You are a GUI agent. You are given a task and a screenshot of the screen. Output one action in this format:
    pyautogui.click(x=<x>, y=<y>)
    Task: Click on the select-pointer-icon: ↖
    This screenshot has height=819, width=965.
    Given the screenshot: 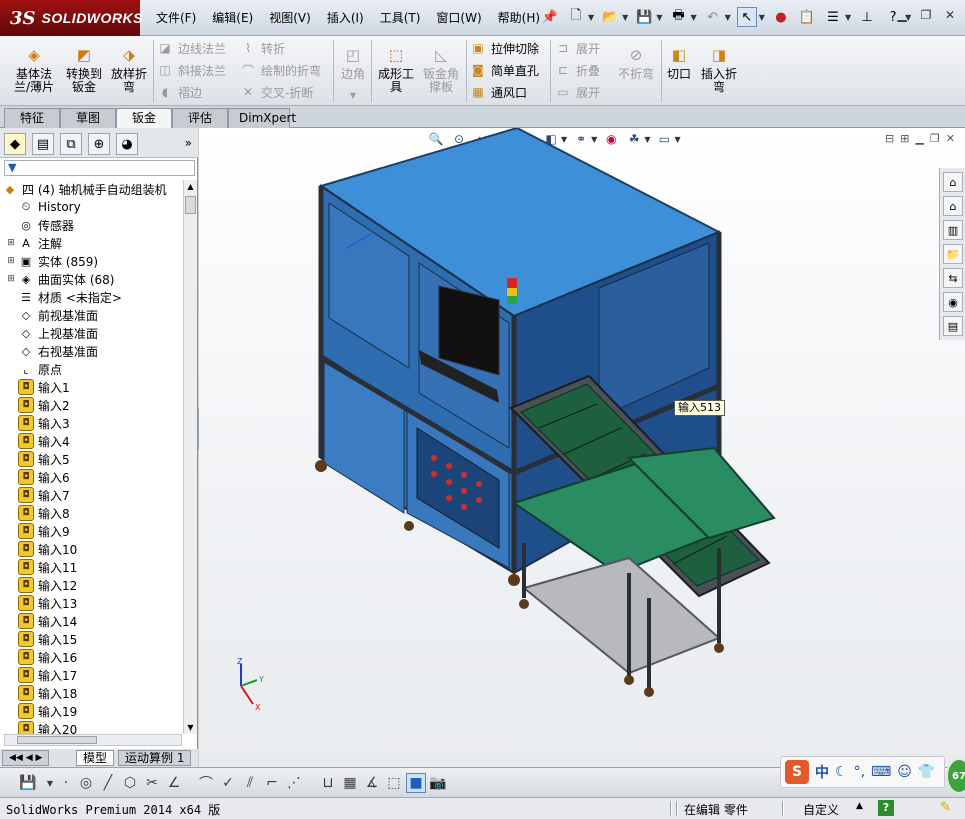 What is the action you would take?
    pyautogui.click(x=746, y=17)
    